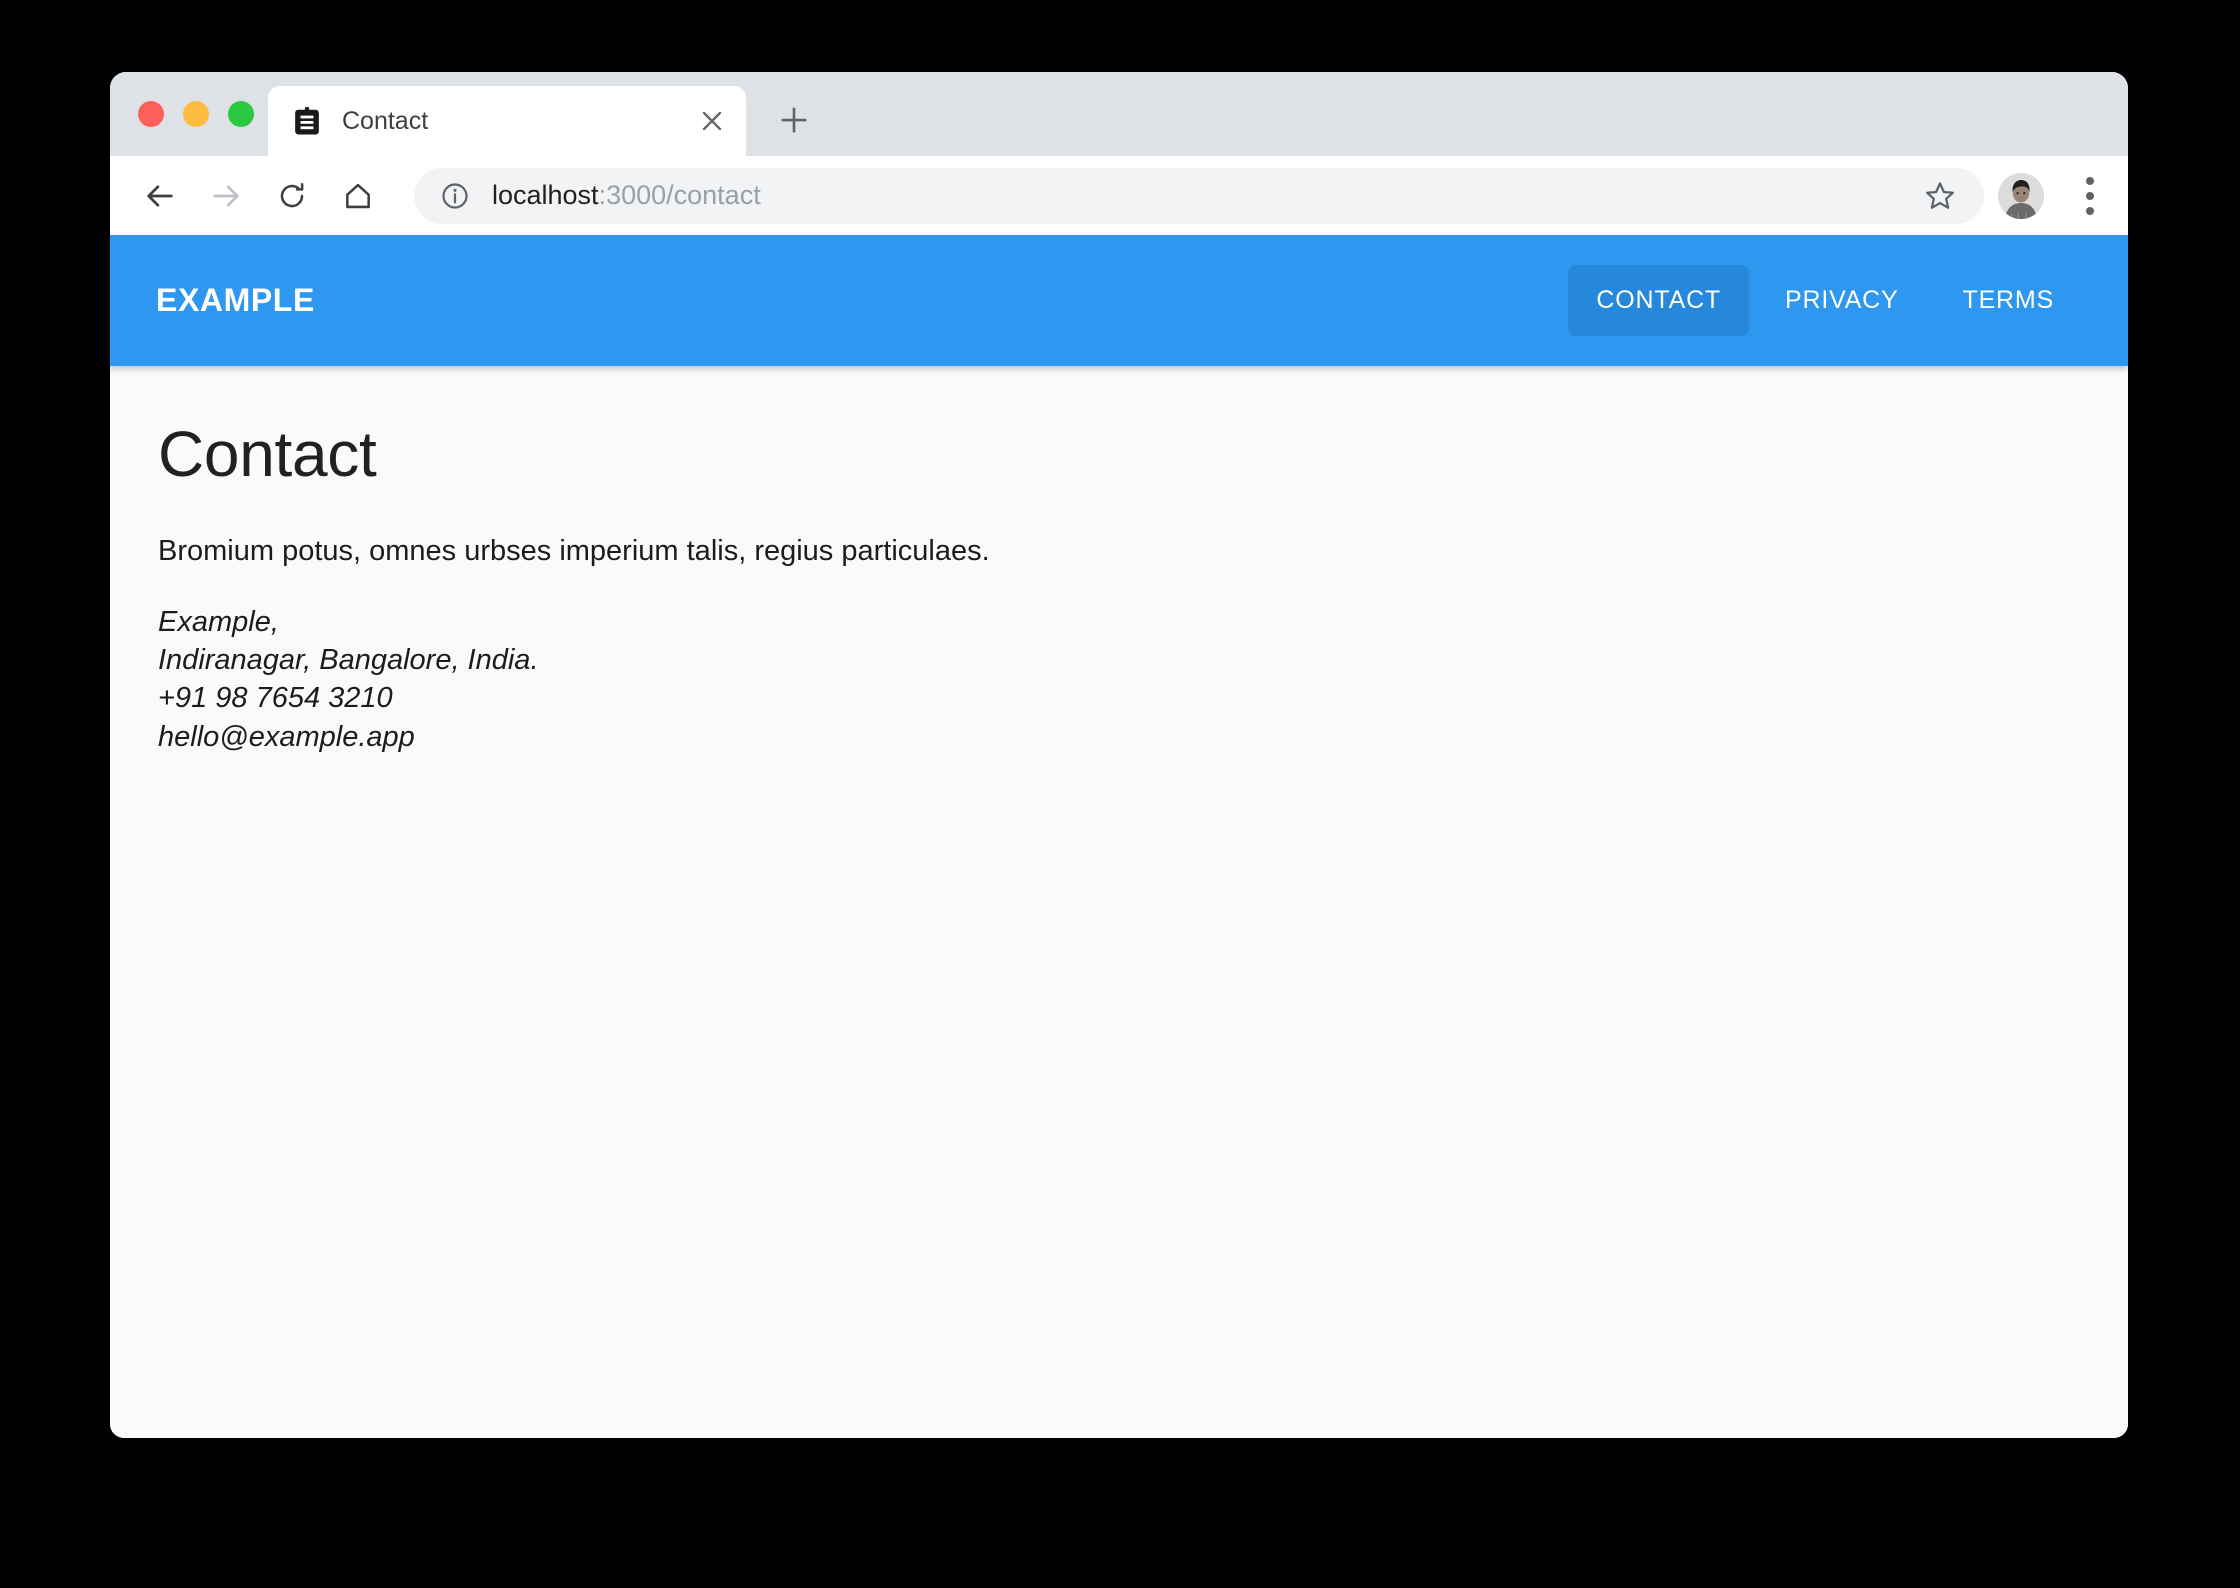  Describe the element at coordinates (679, 195) in the screenshot. I see `url-path: :3000/contact` at that location.